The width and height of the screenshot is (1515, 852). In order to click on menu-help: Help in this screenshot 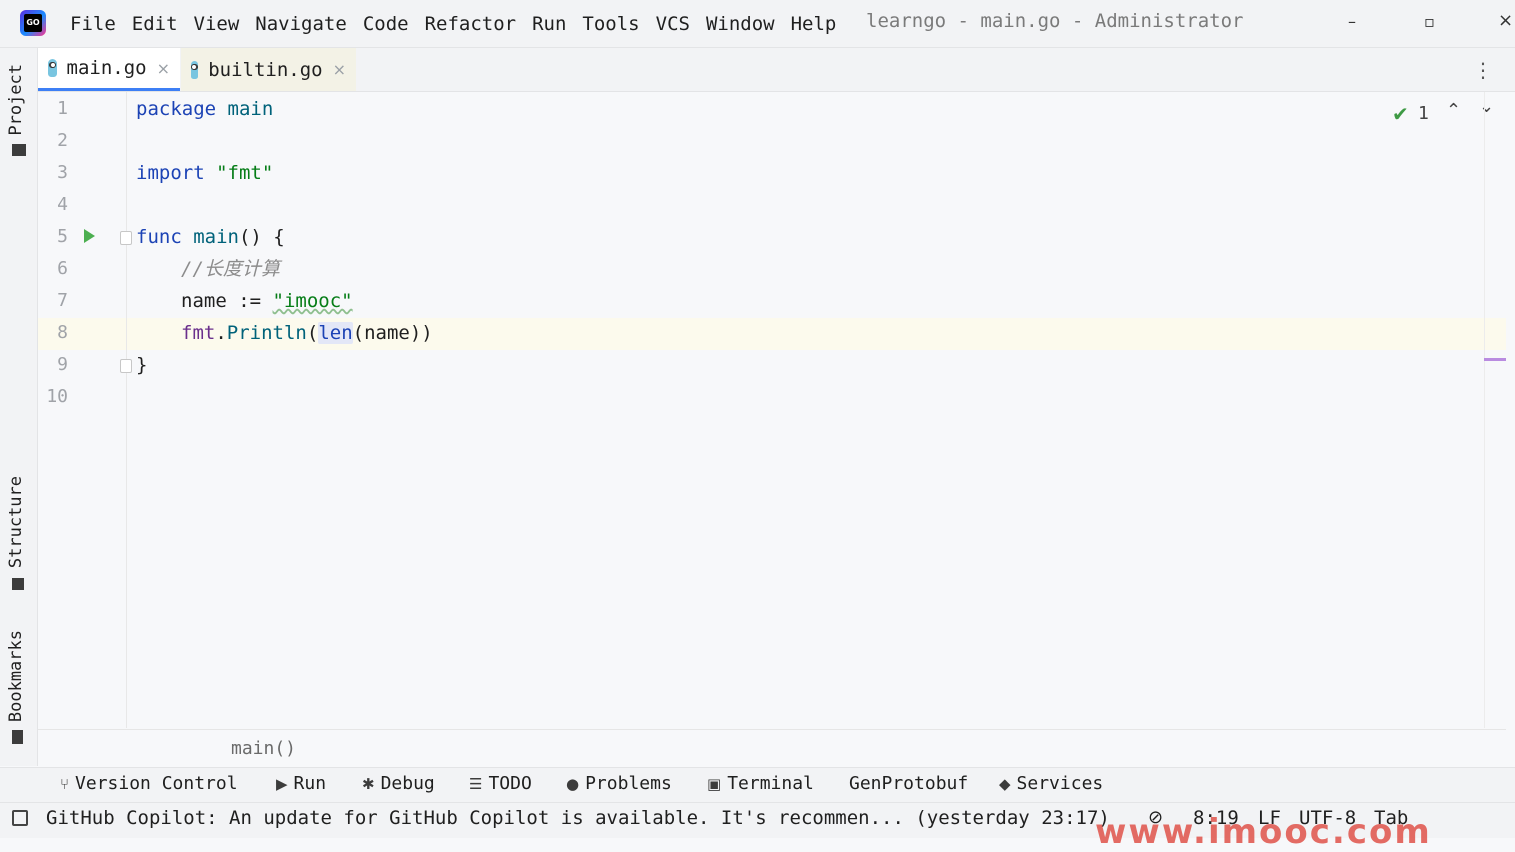, I will do `click(814, 24)`.